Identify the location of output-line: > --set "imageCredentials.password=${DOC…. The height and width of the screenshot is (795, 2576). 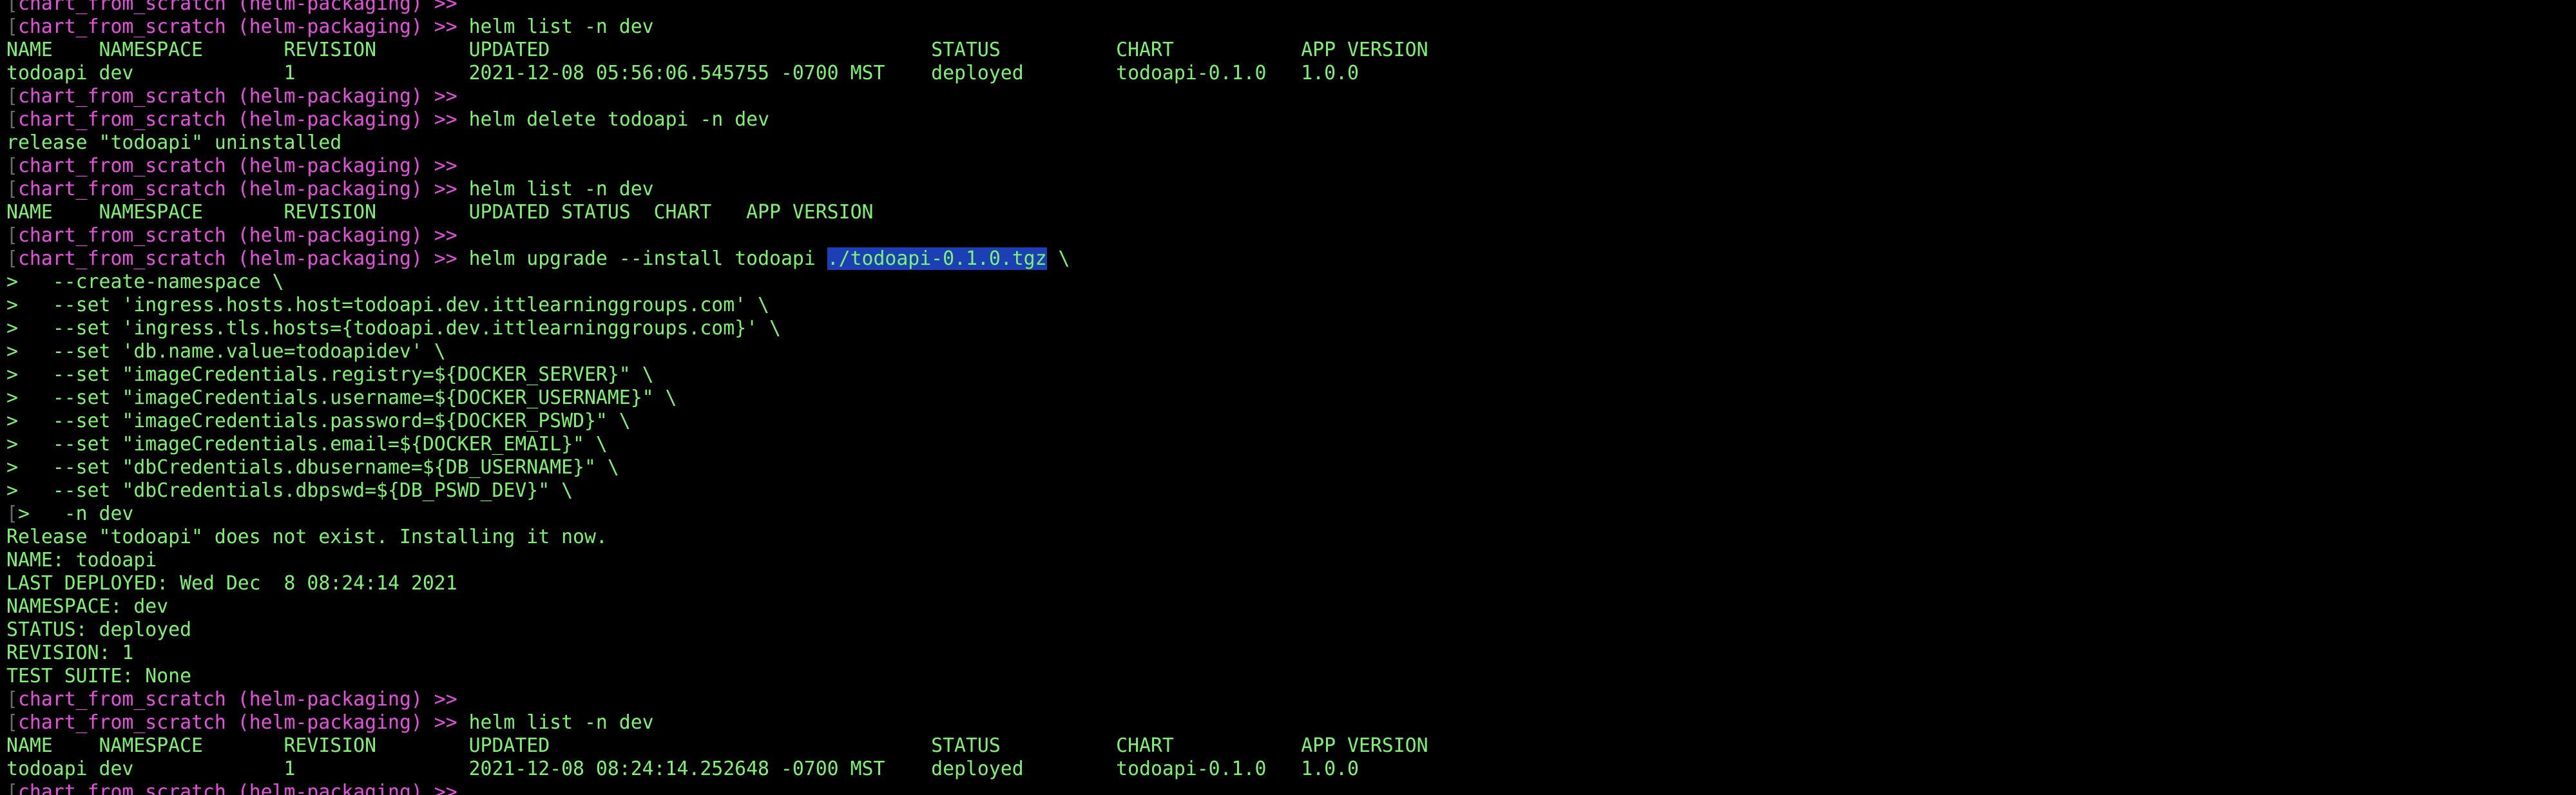
(717, 421).